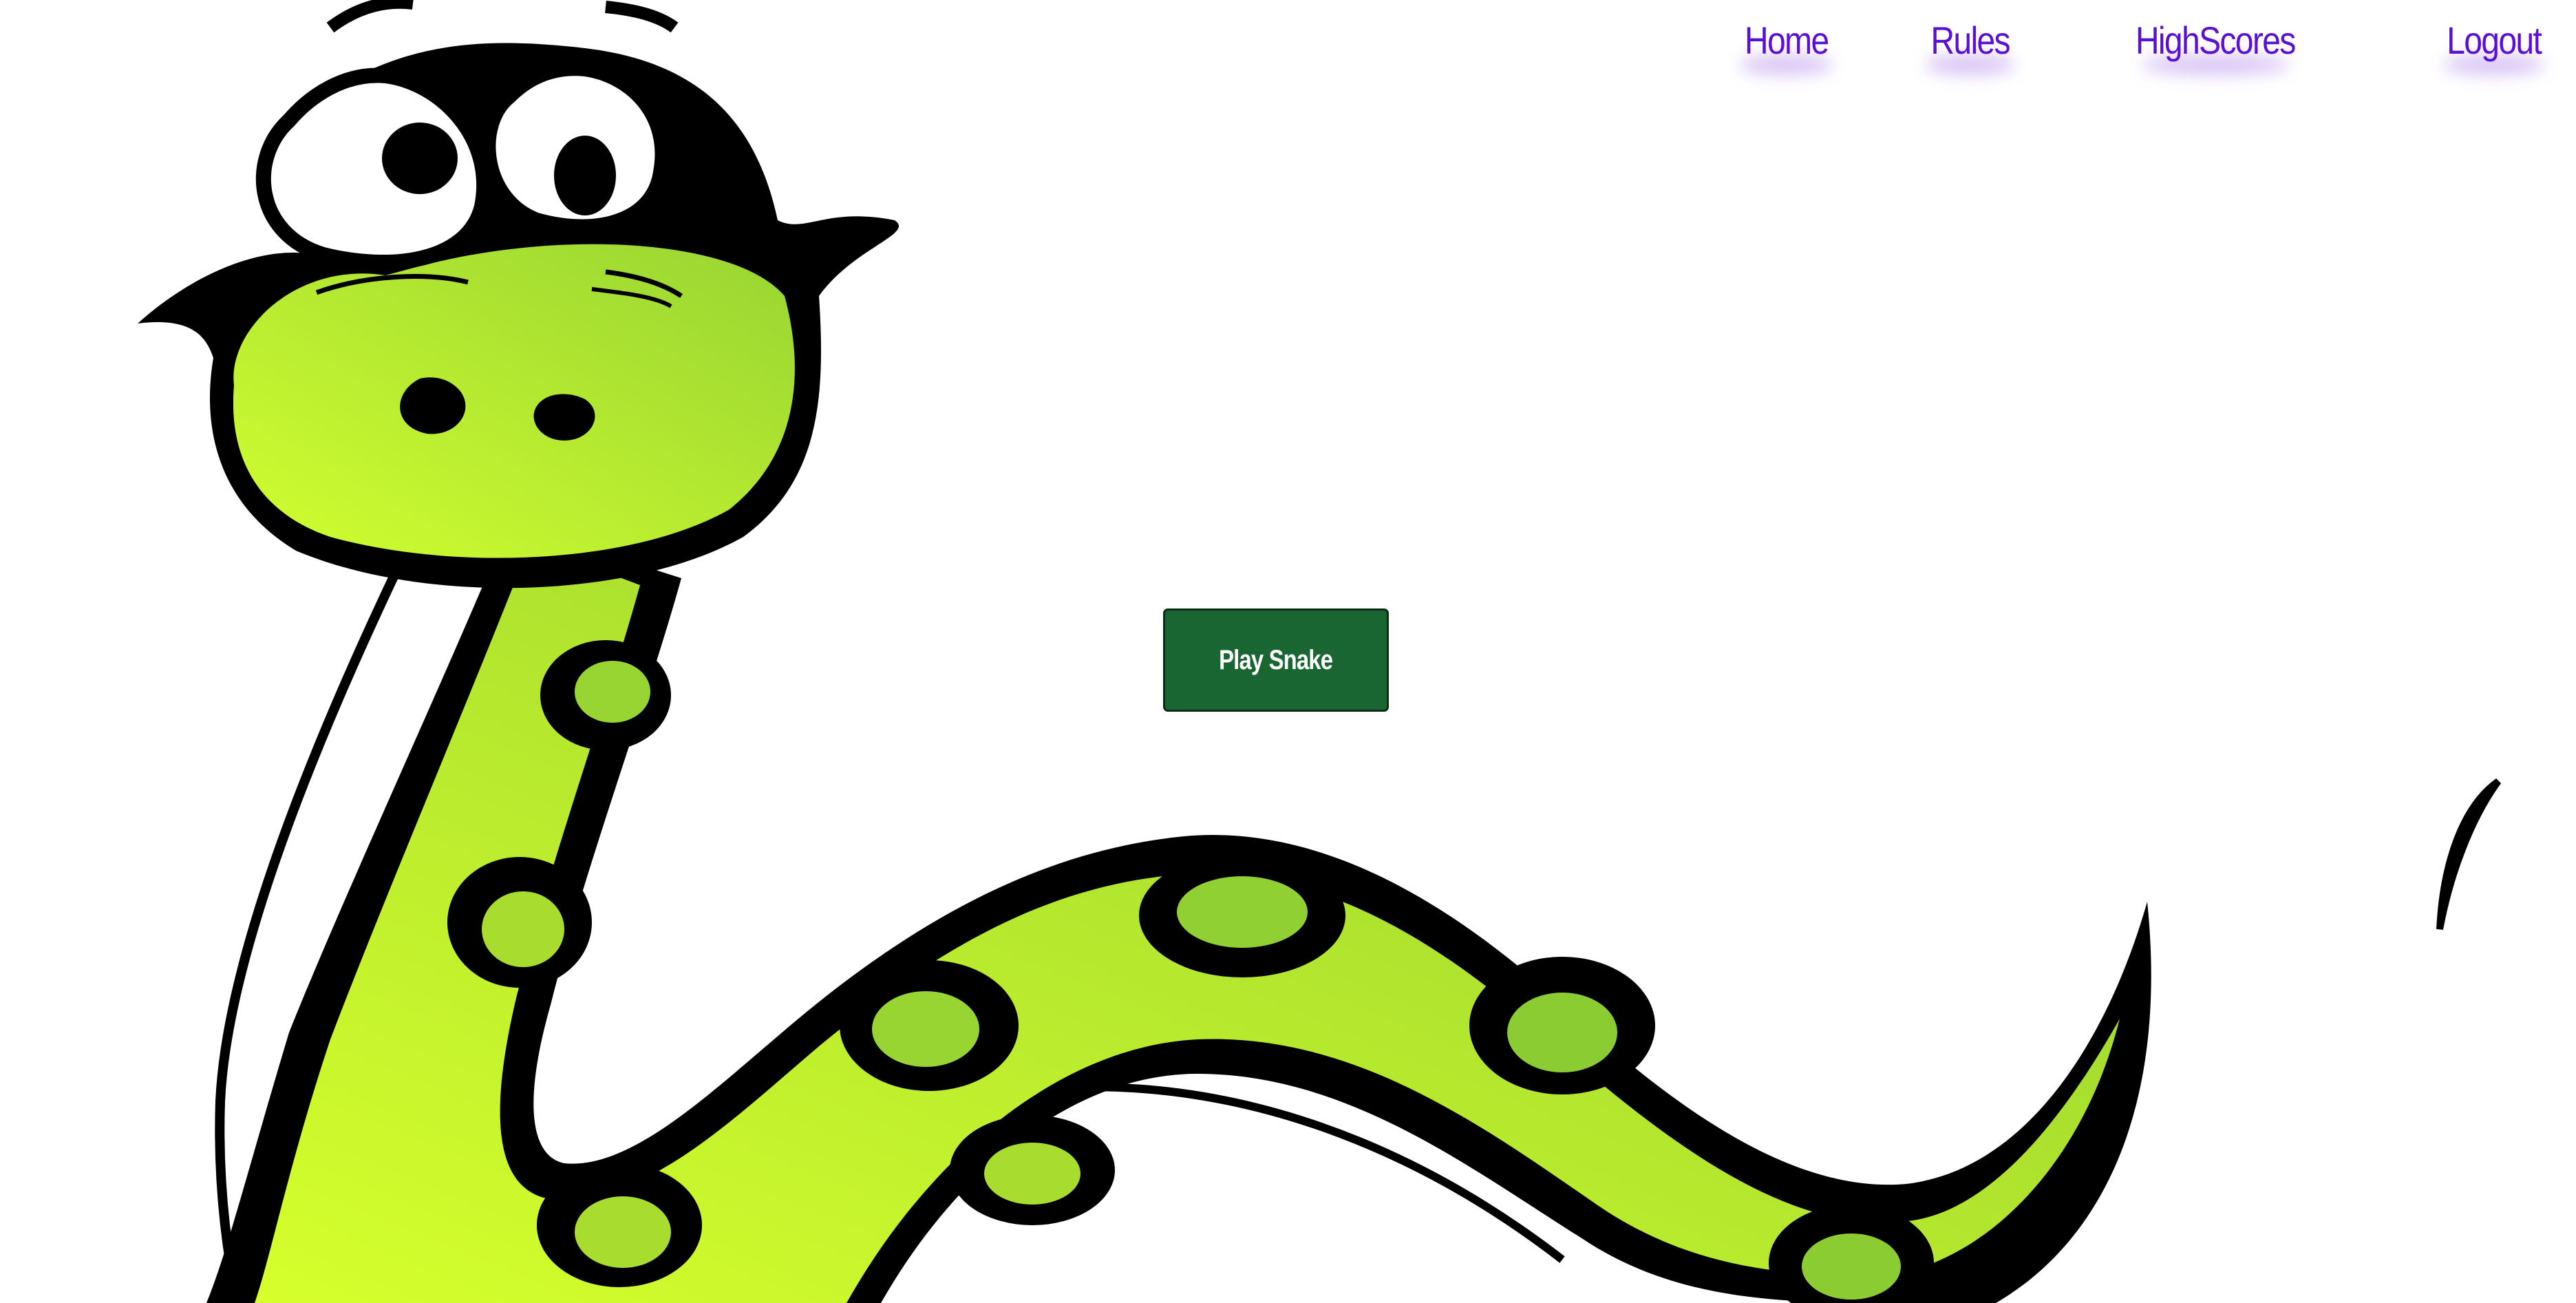 The width and height of the screenshot is (2576, 1303). I want to click on play-snake-button: Play Snake, so click(1276, 660).